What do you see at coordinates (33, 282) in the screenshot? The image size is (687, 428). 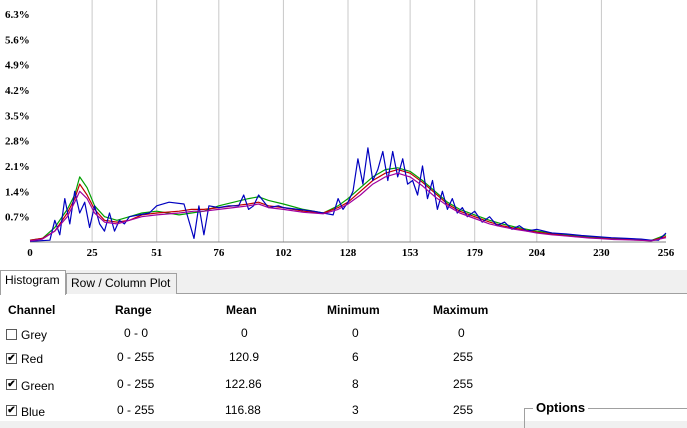 I see `tab-histogram: Histogram` at bounding box center [33, 282].